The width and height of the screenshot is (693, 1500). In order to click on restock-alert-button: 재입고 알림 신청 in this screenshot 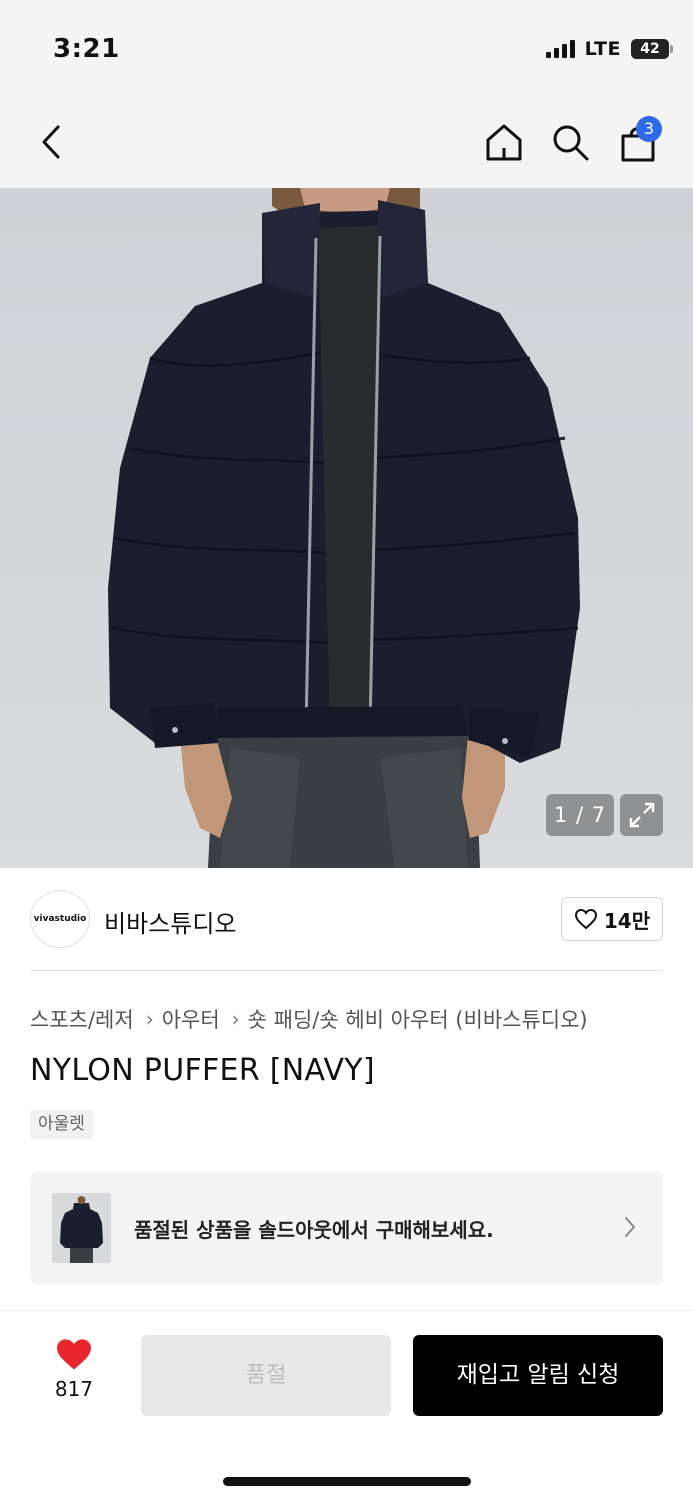, I will do `click(538, 1375)`.